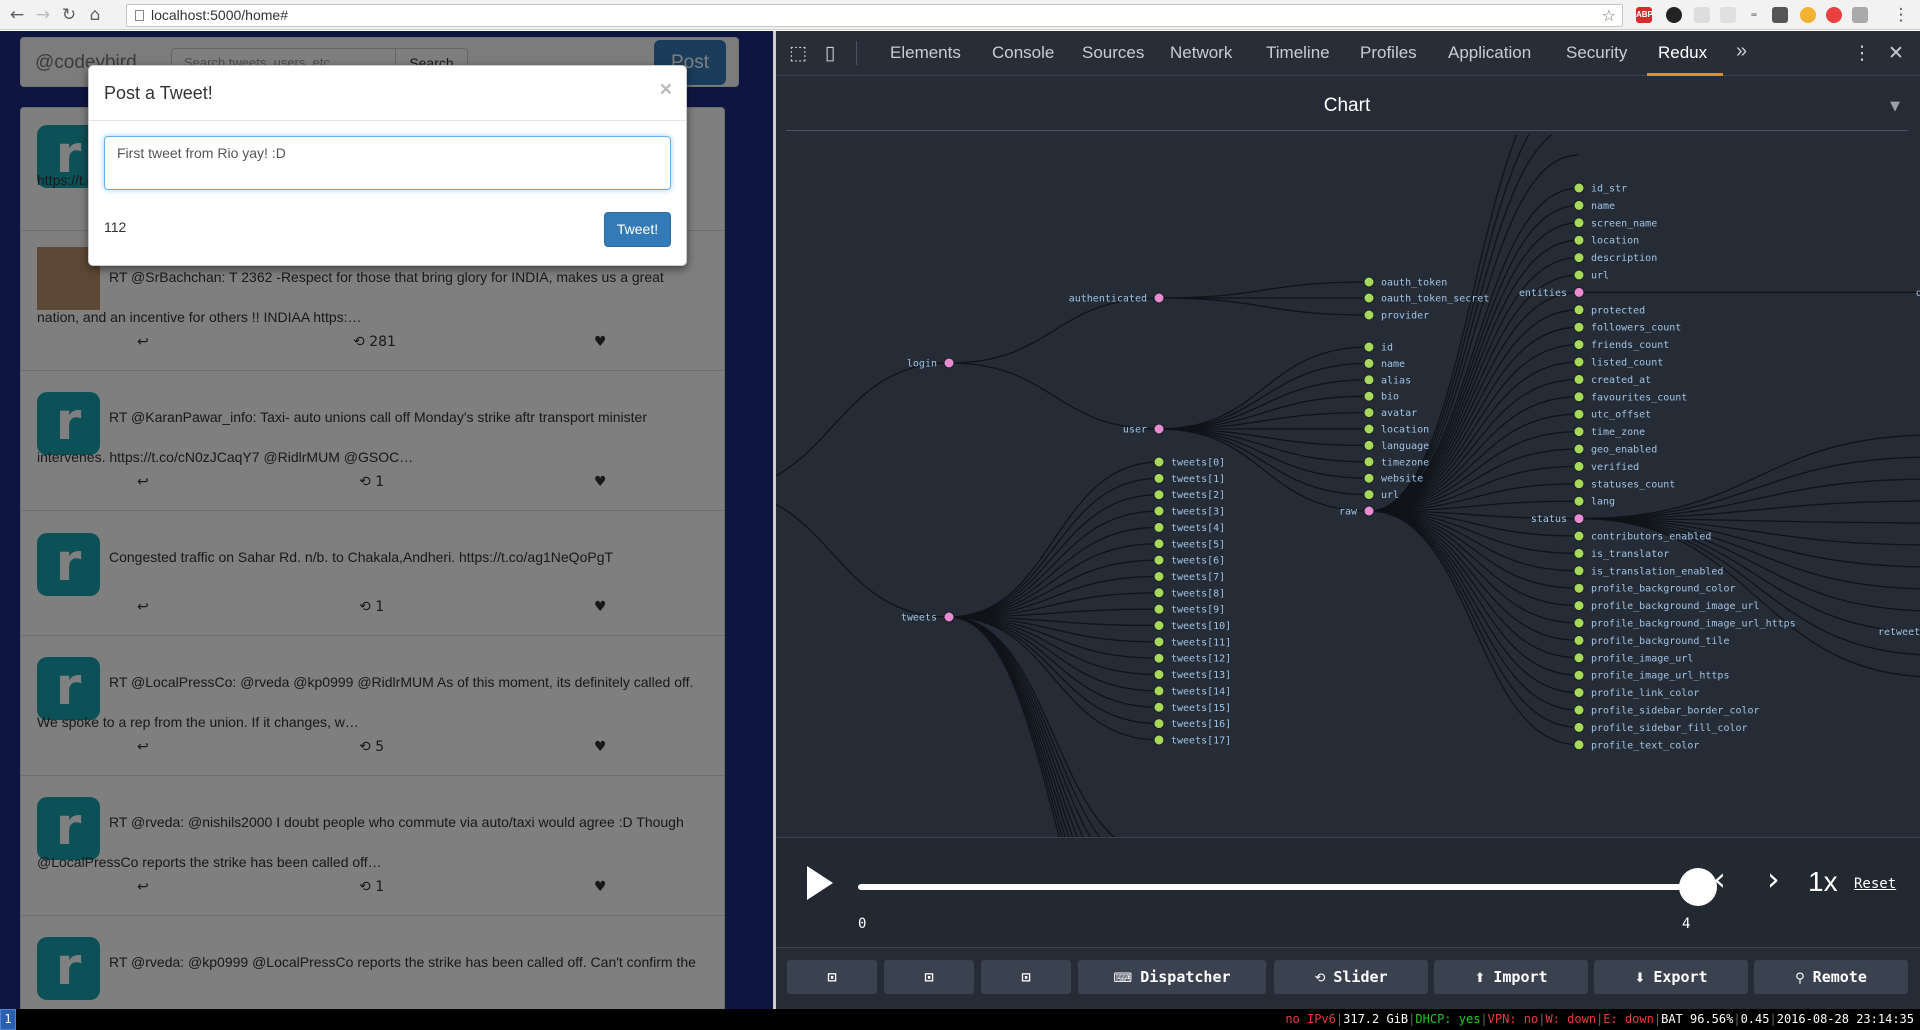  What do you see at coordinates (1023, 53) in the screenshot?
I see `tab-console: Console` at bounding box center [1023, 53].